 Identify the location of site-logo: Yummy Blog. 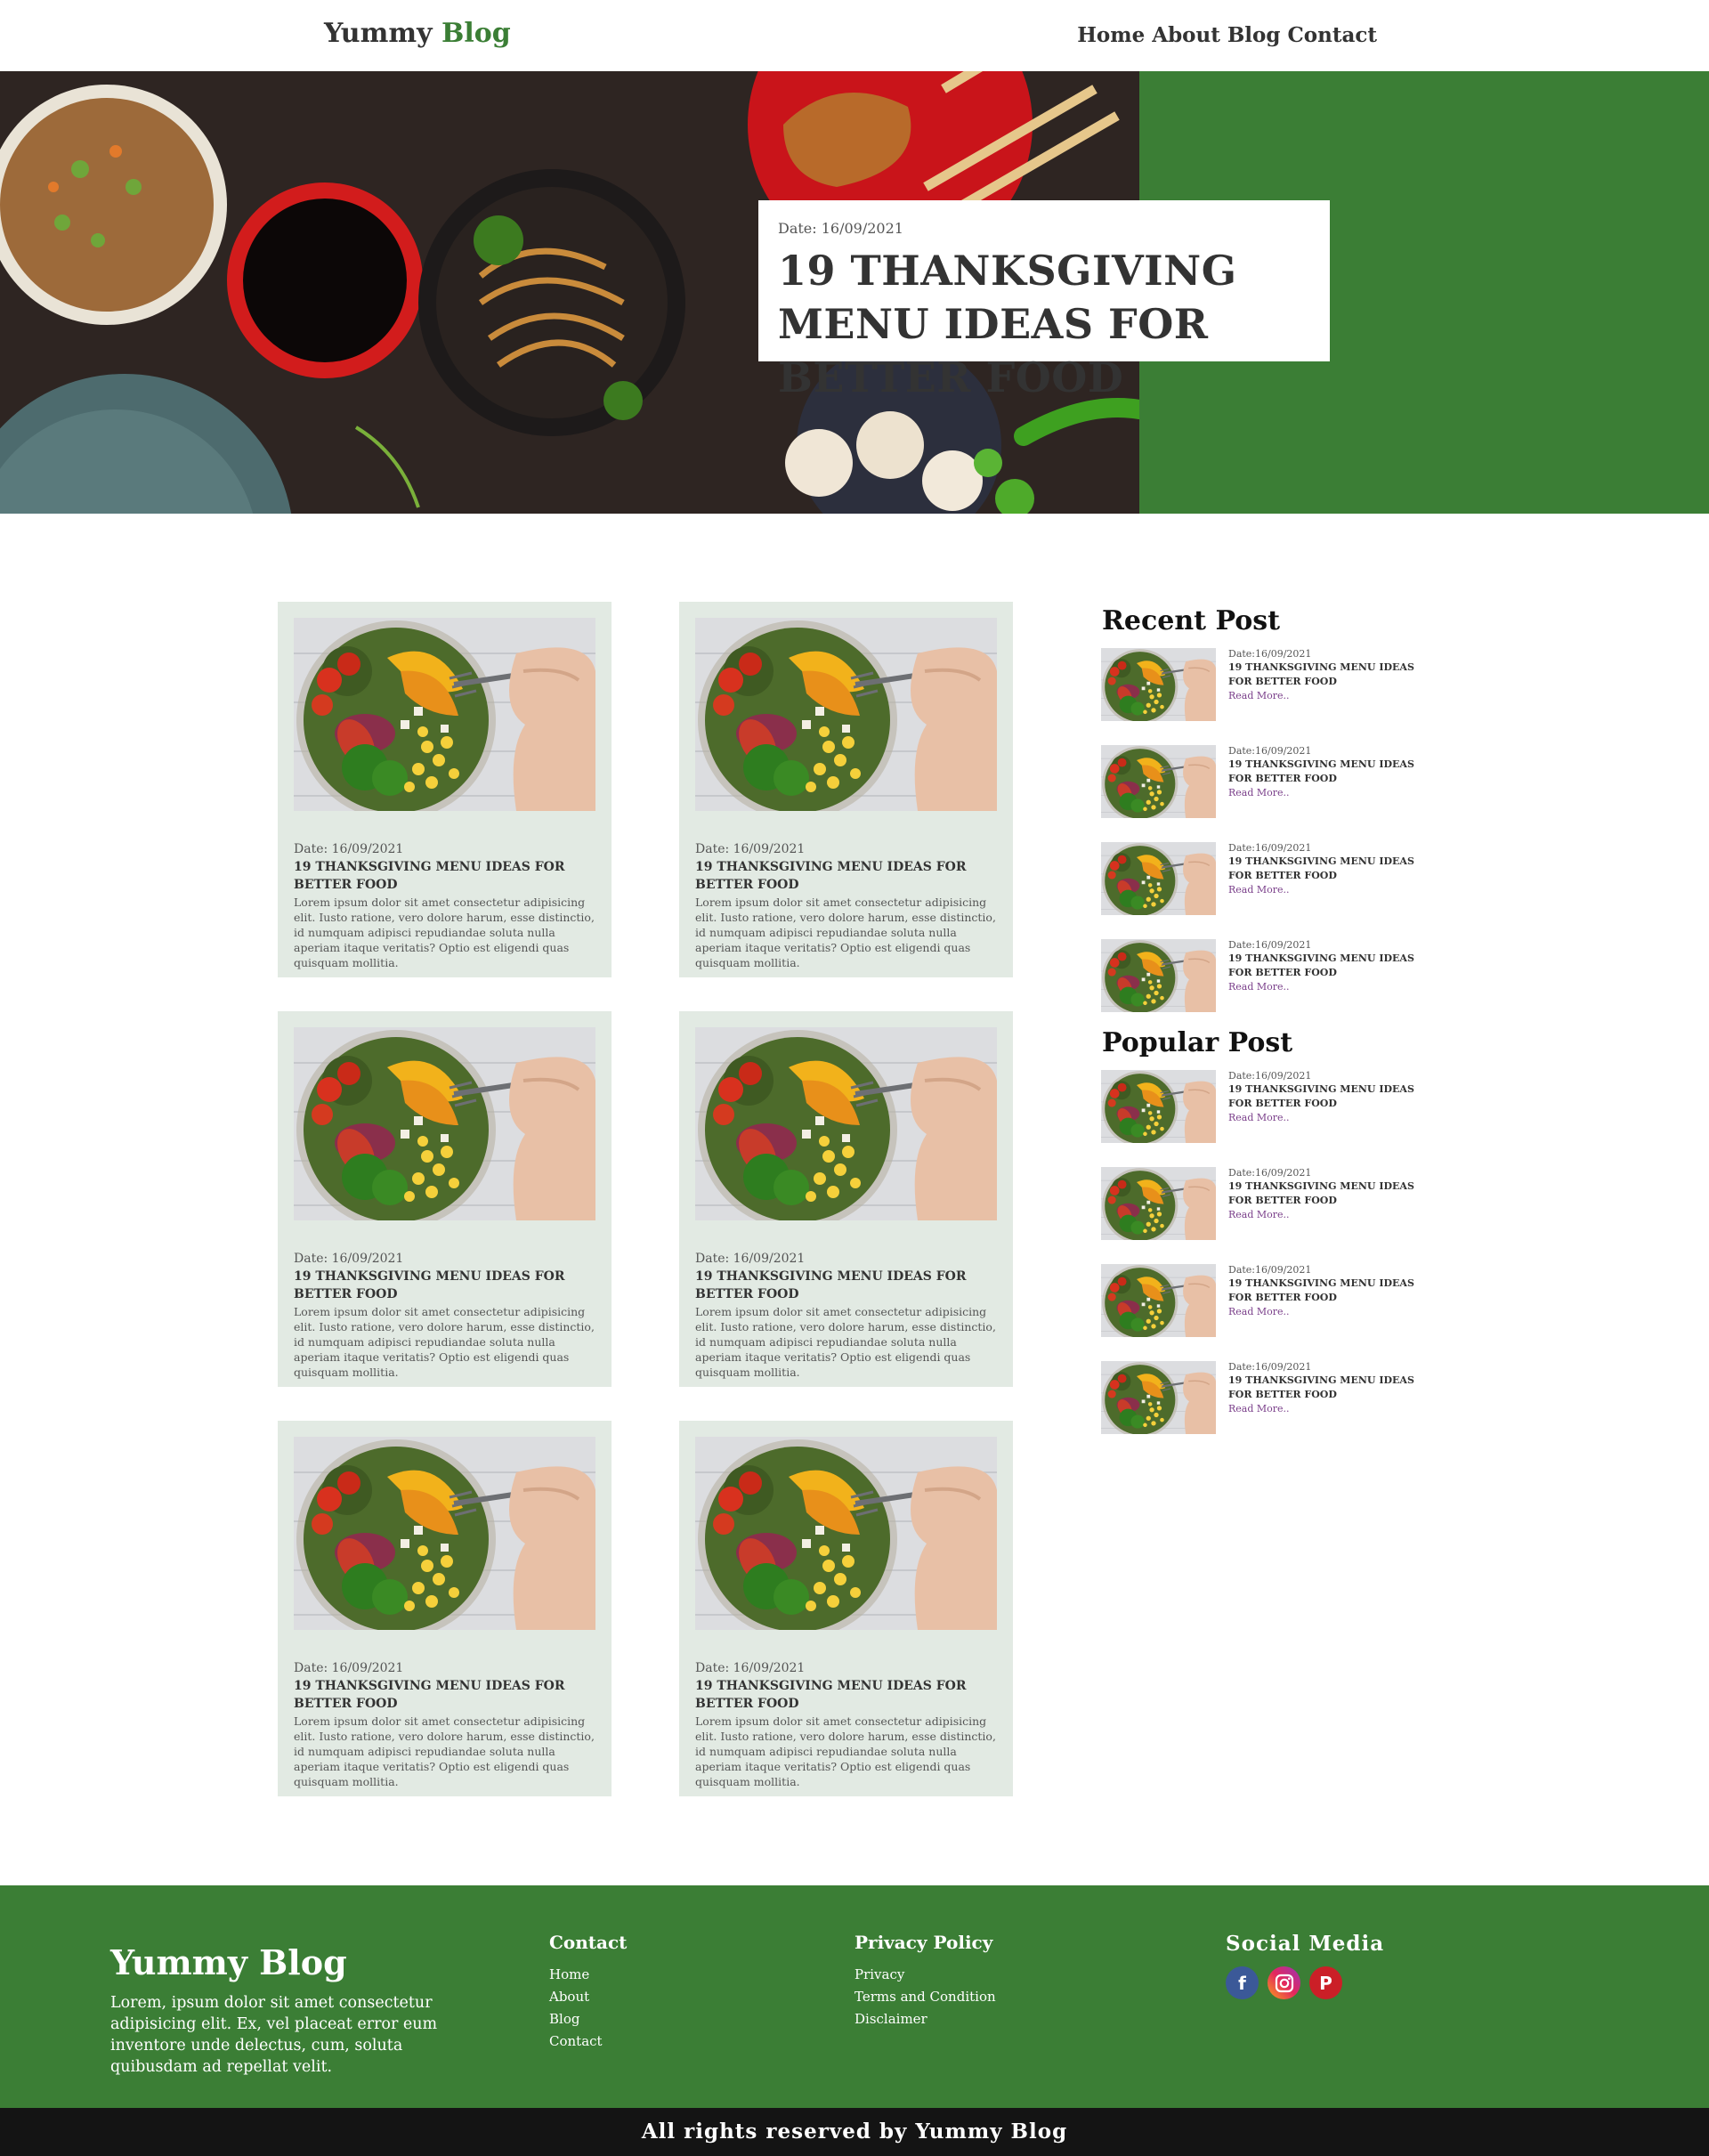
(417, 33).